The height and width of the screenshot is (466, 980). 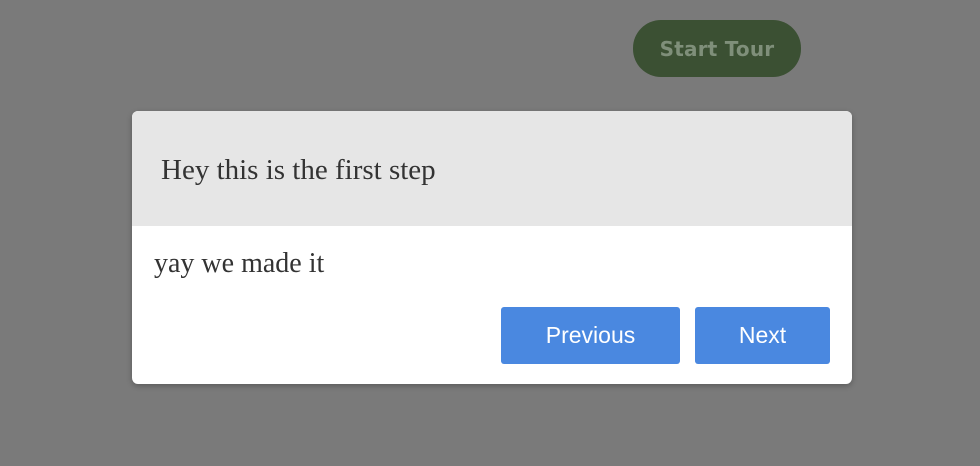 I want to click on tour-step-title: Hey this is the first step, so click(x=298, y=170).